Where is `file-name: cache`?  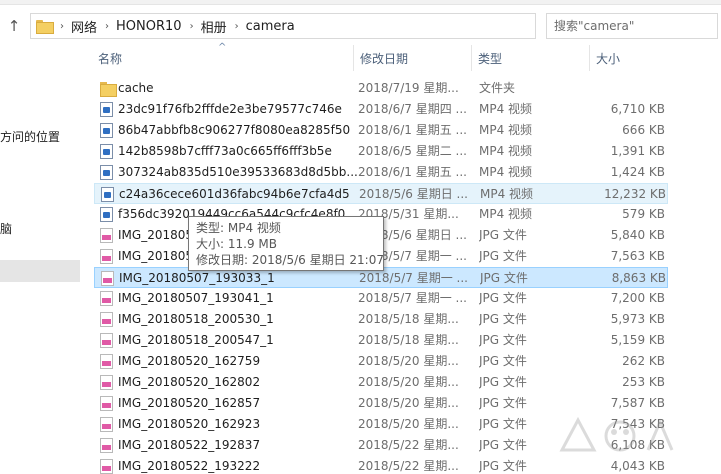 file-name: cache is located at coordinates (136, 88).